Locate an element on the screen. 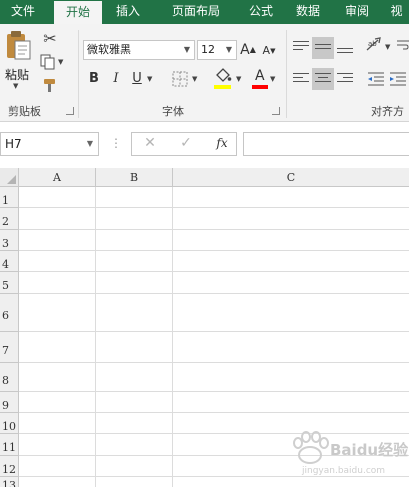 This screenshot has width=409, height=487. row-header: 7 is located at coordinates (9, 347).